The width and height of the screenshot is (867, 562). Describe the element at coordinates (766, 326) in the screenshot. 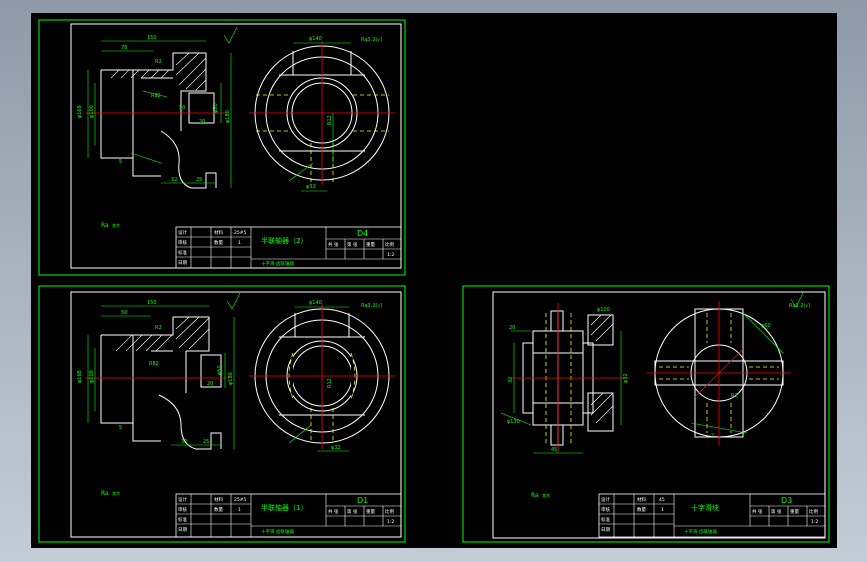

I see `svg-text: φ60` at that location.